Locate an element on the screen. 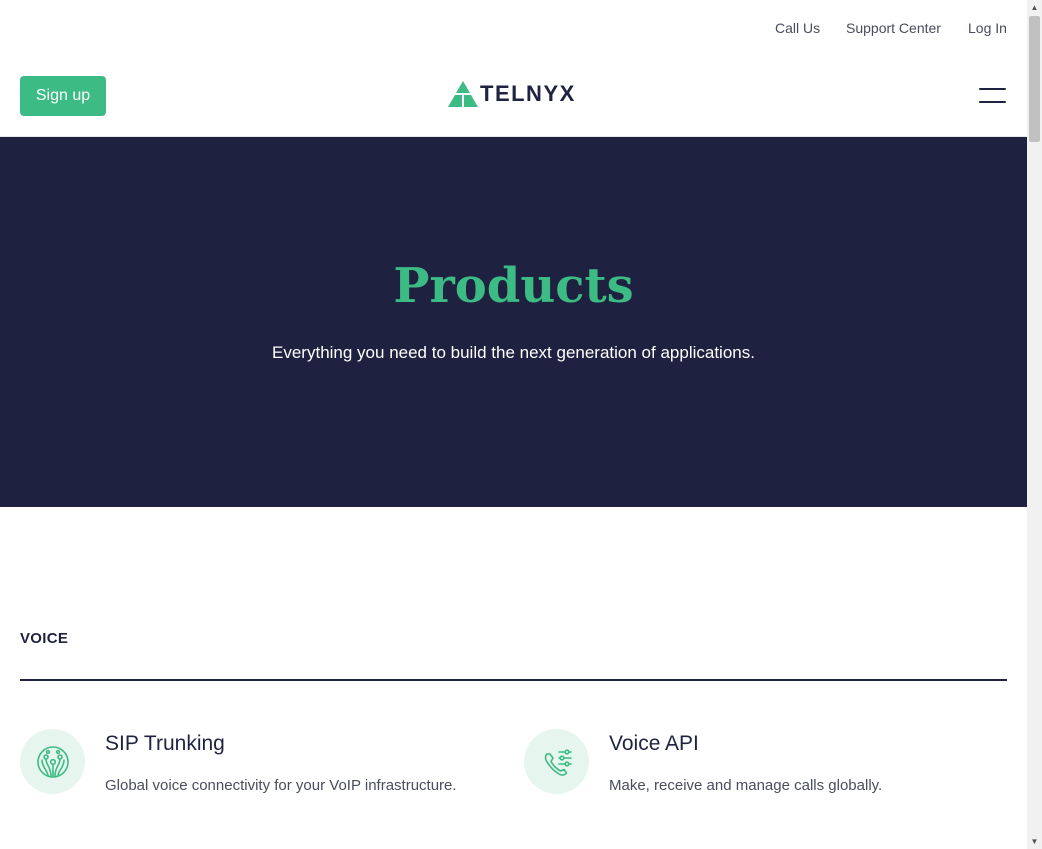 The height and width of the screenshot is (849, 1042). product-title: Voice API is located at coordinates (654, 743).